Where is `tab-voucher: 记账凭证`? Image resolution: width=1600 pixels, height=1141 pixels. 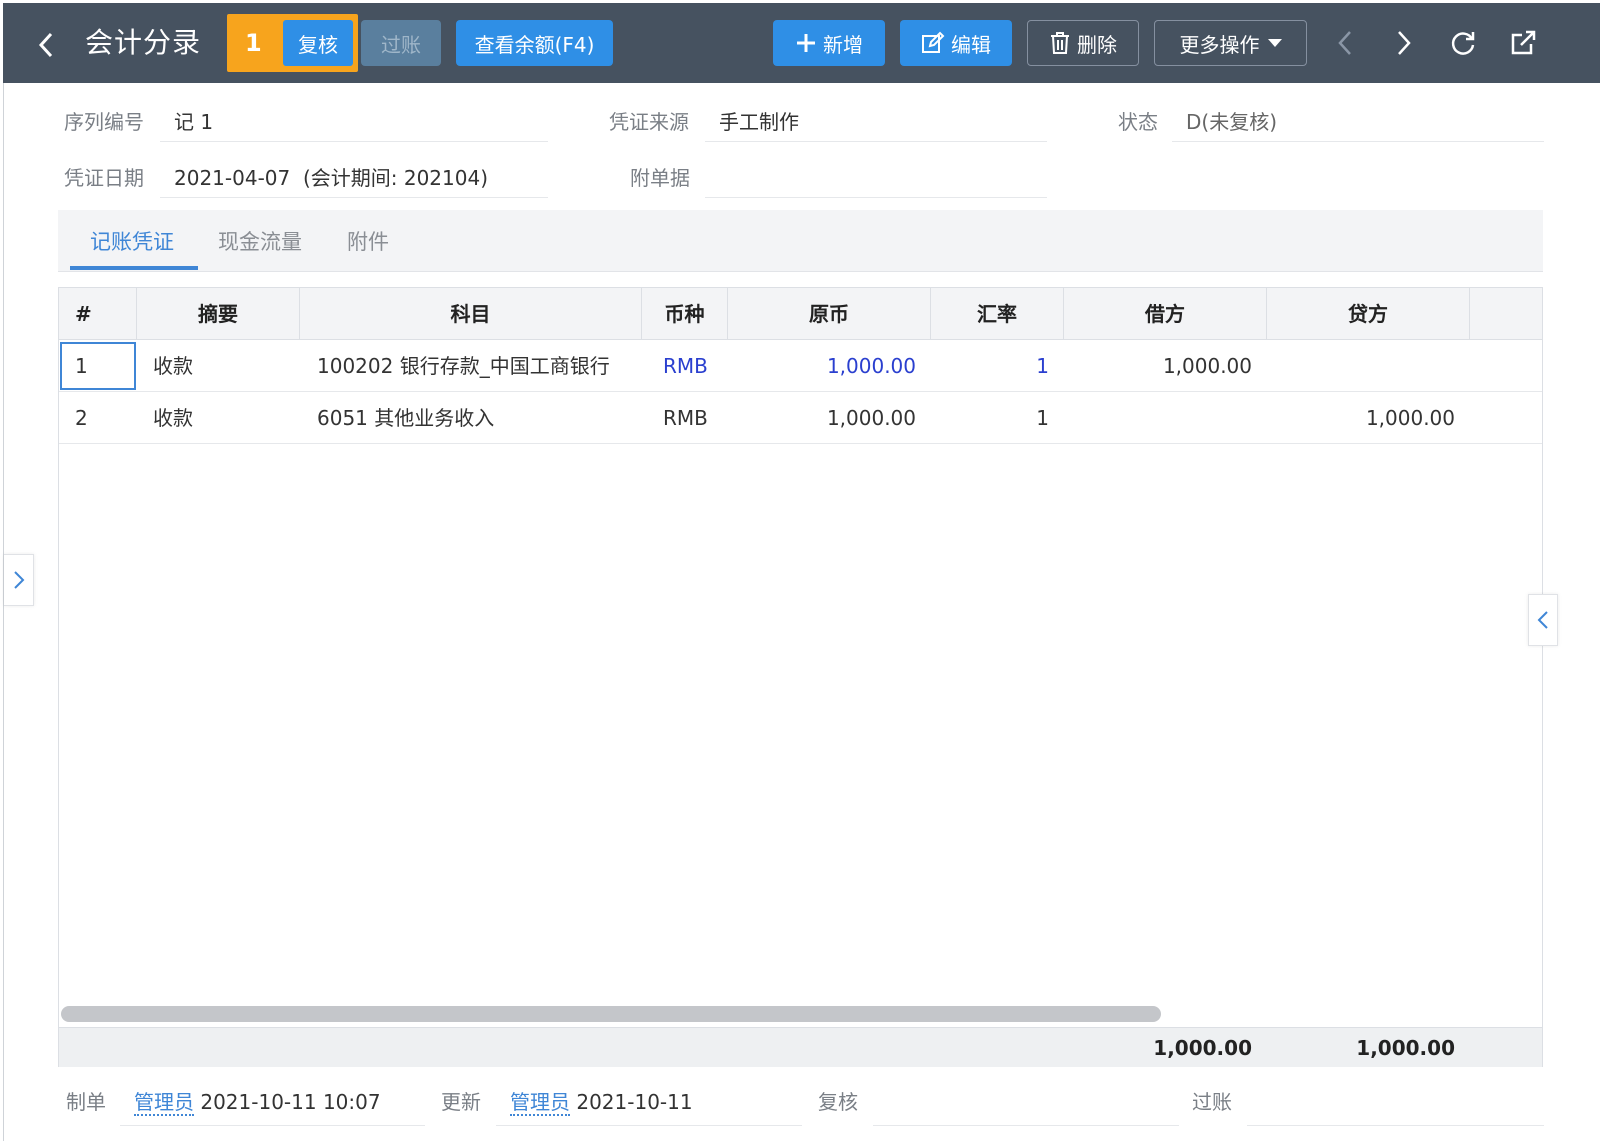
tab-voucher: 记账凭证 is located at coordinates (132, 242).